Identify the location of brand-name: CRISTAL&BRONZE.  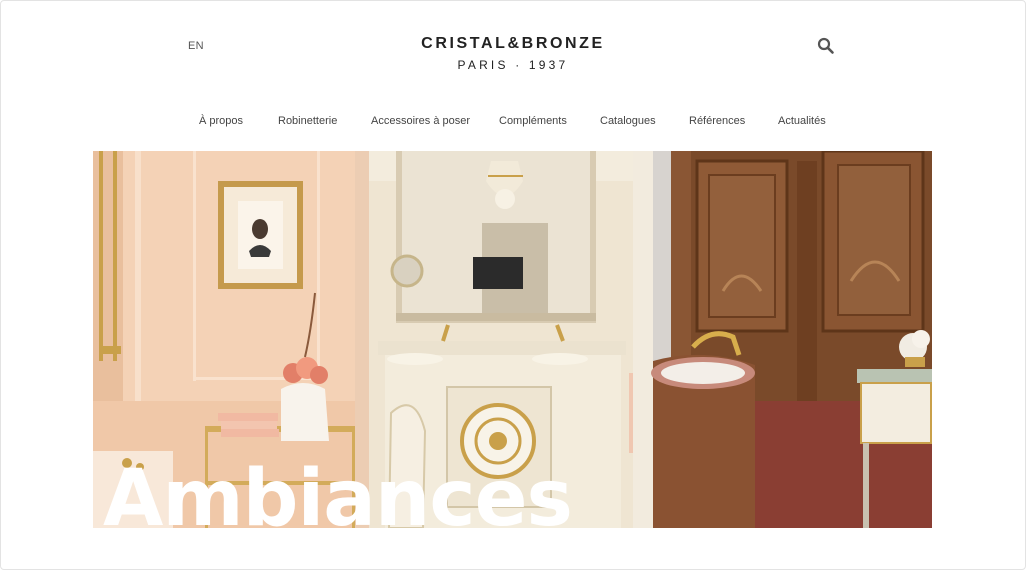
(513, 43).